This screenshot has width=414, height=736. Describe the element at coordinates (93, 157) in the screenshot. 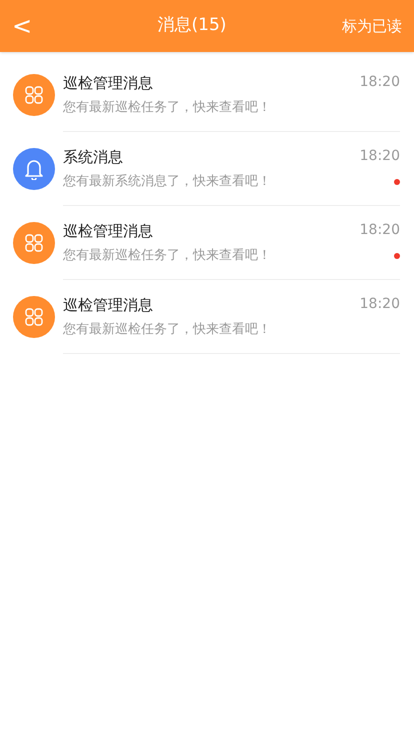

I see `message-title: 系统消息` at that location.